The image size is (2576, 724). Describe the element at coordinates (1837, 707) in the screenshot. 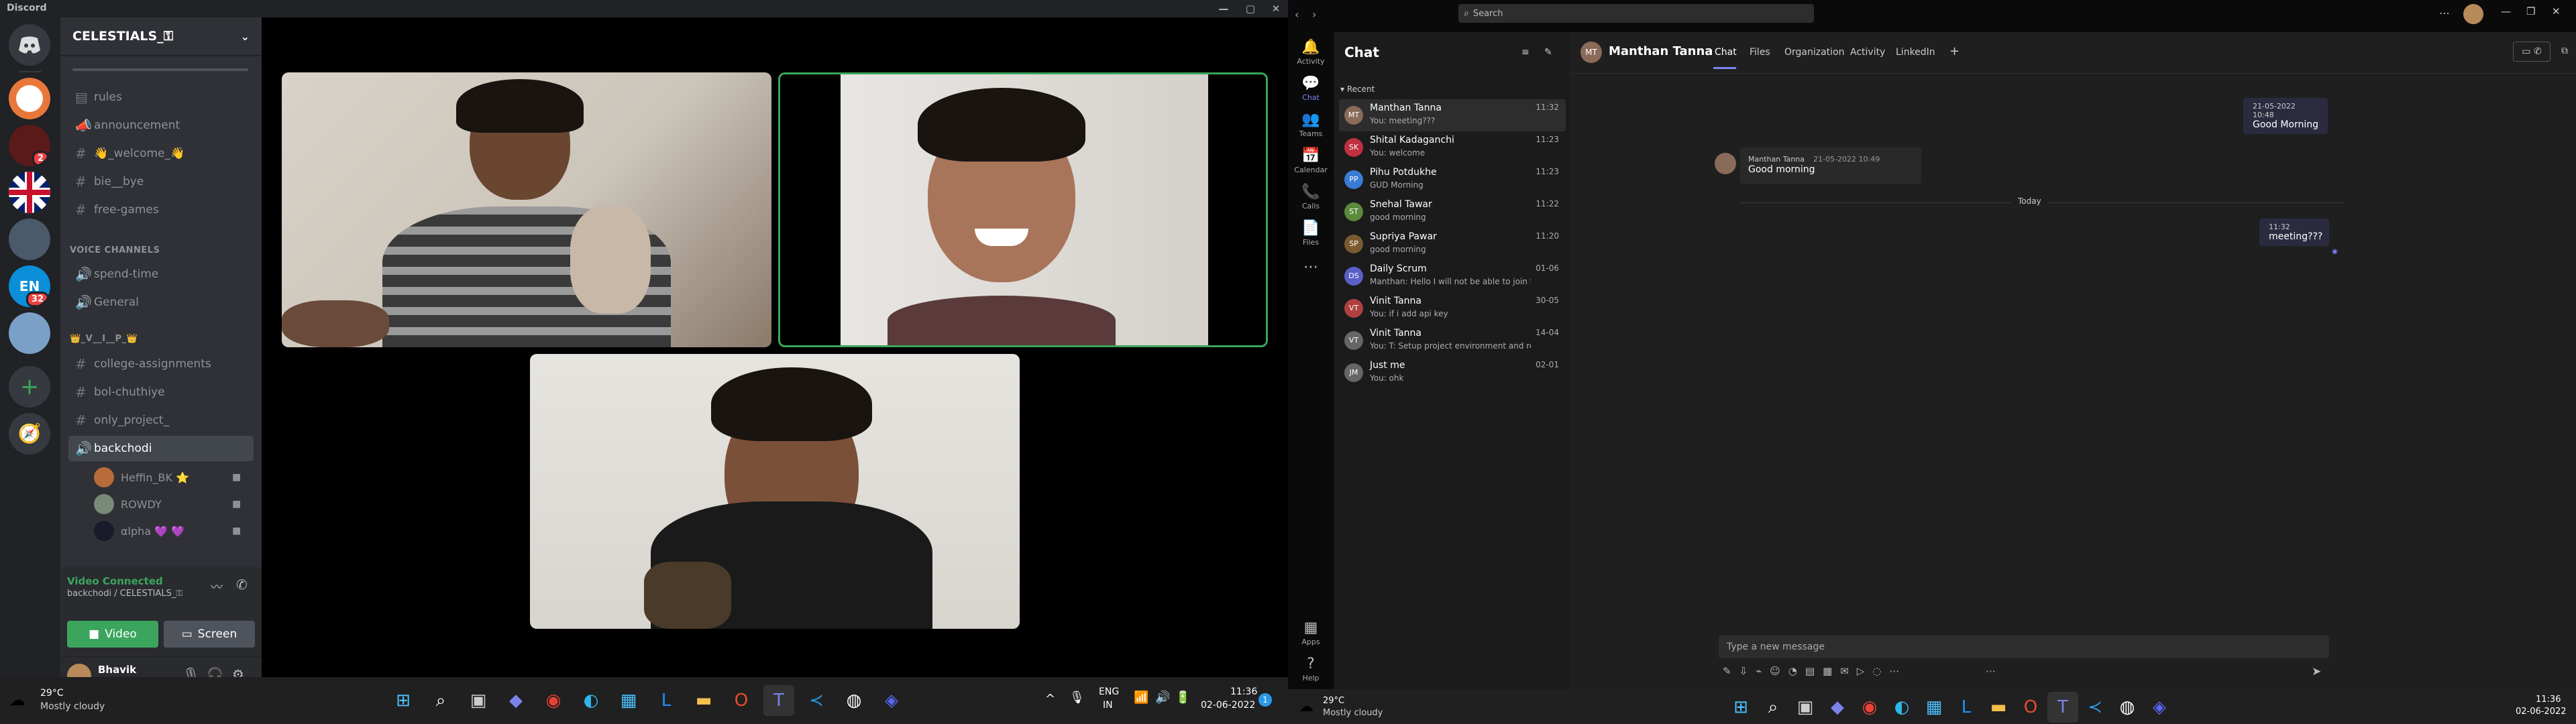

I see `teams-chat-icon: ◆` at that location.